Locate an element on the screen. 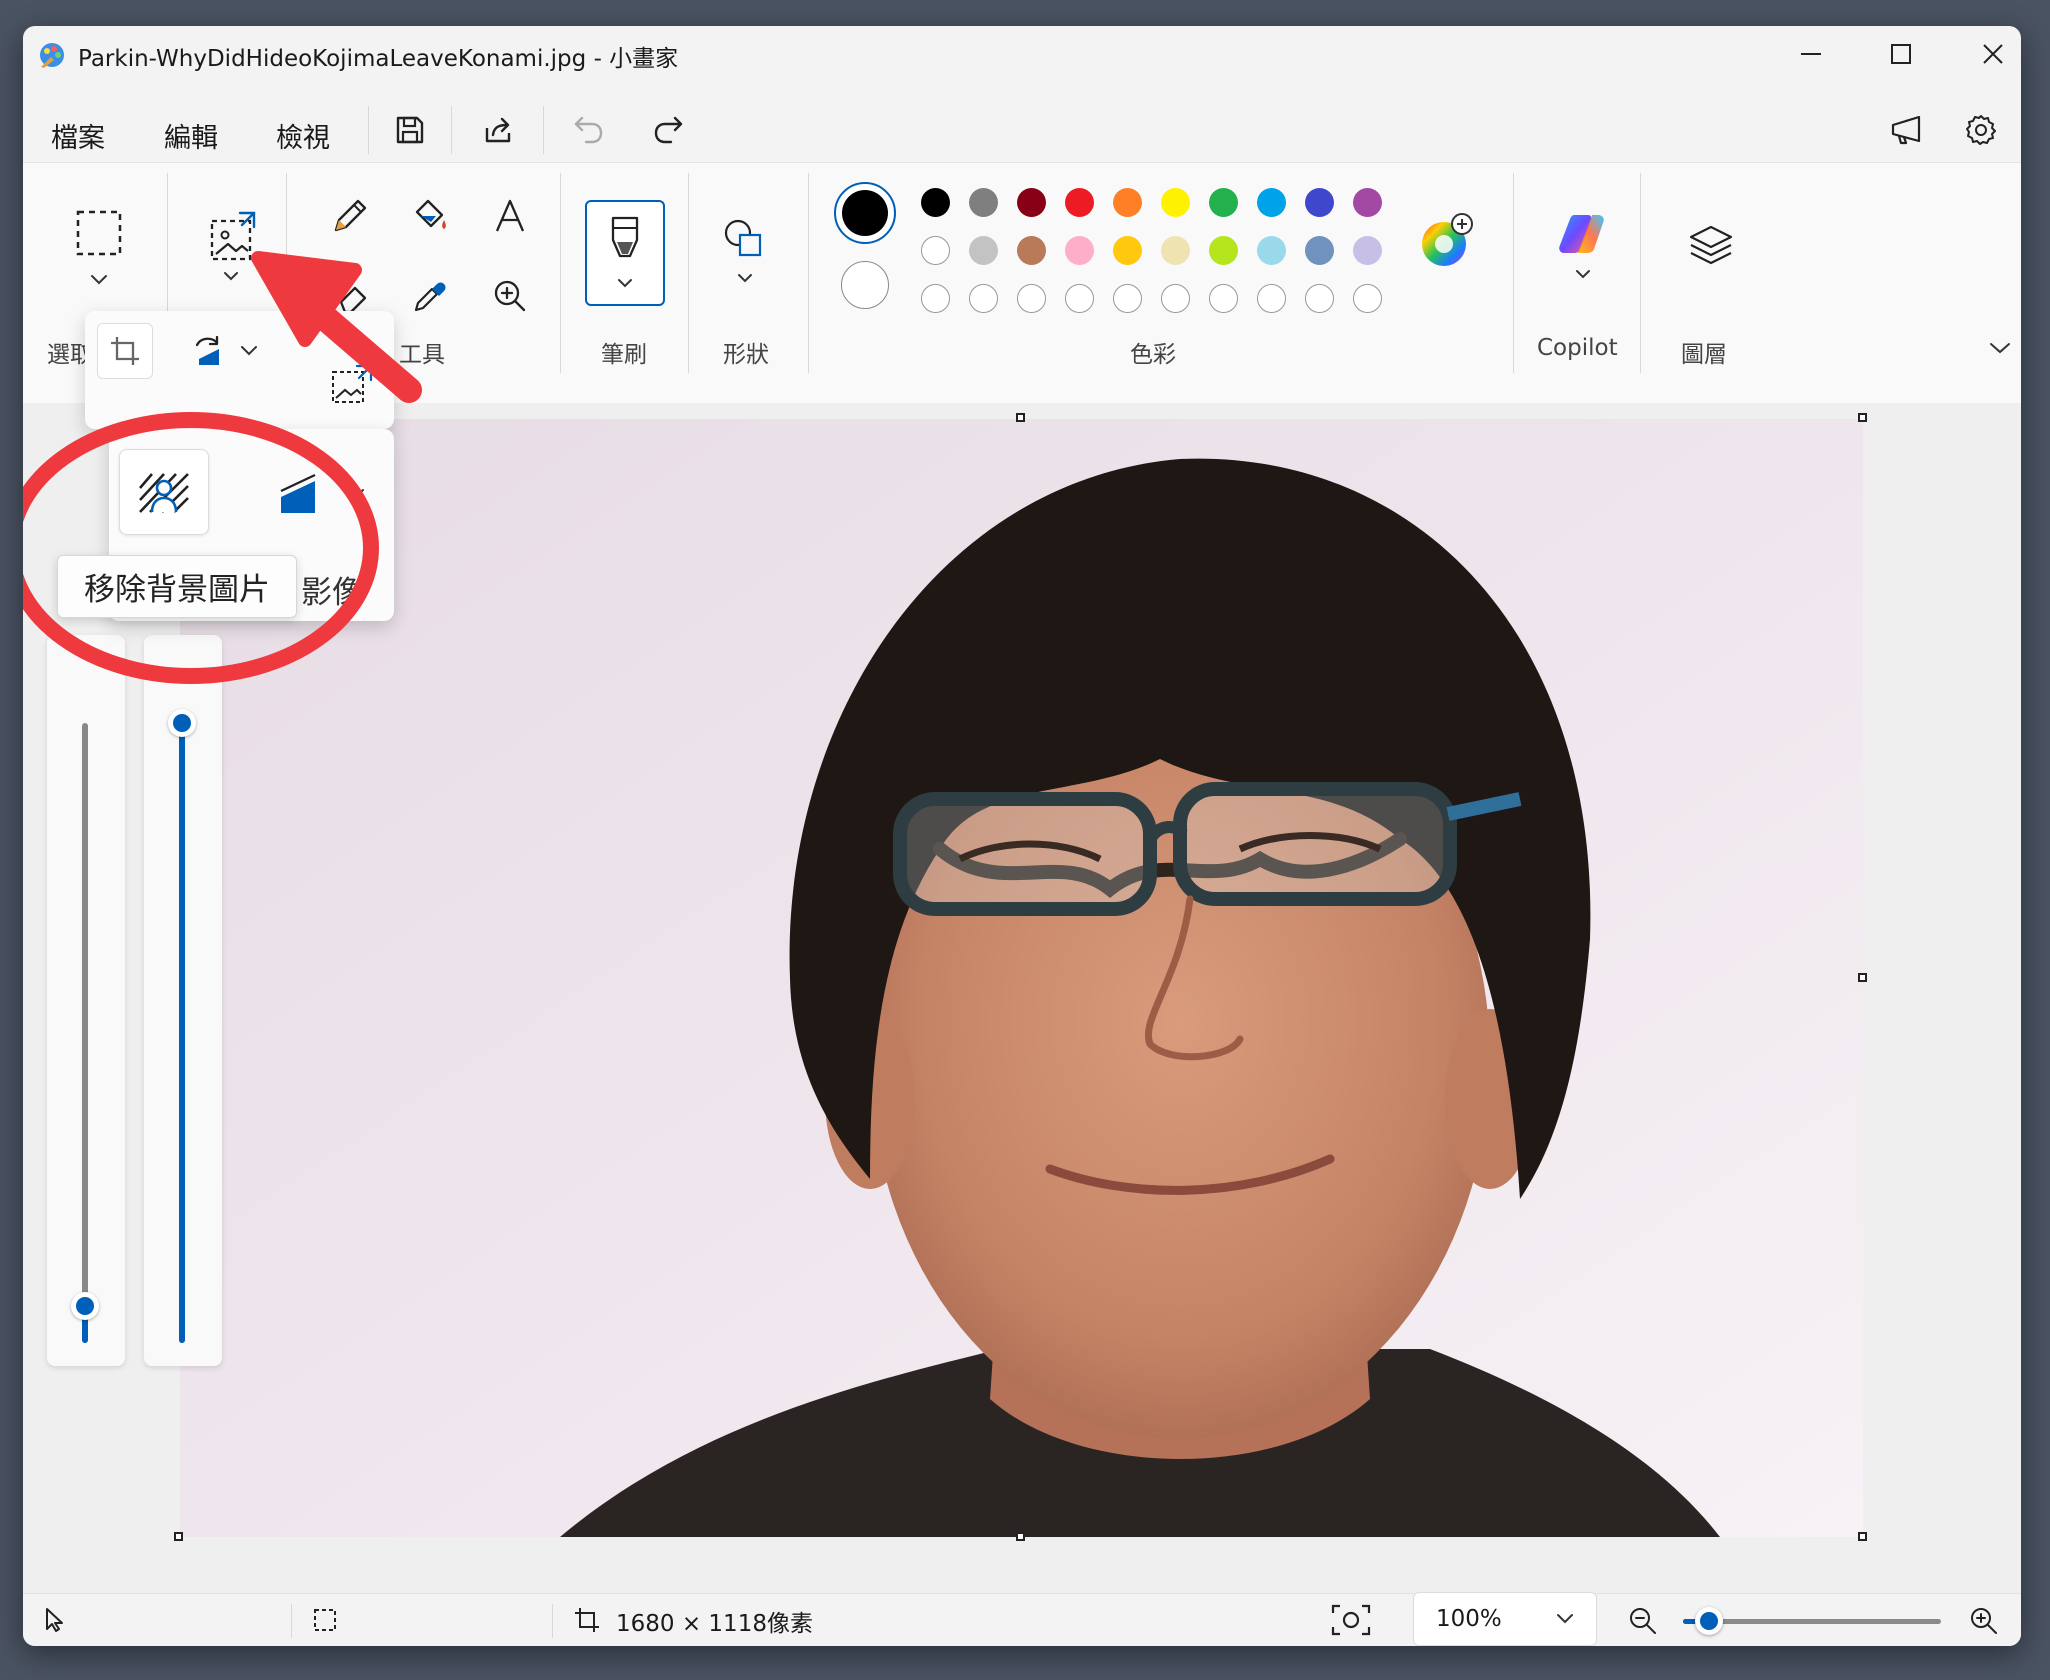 The width and height of the screenshot is (2050, 1680). zoom-select: 100% is located at coordinates (1505, 1619).